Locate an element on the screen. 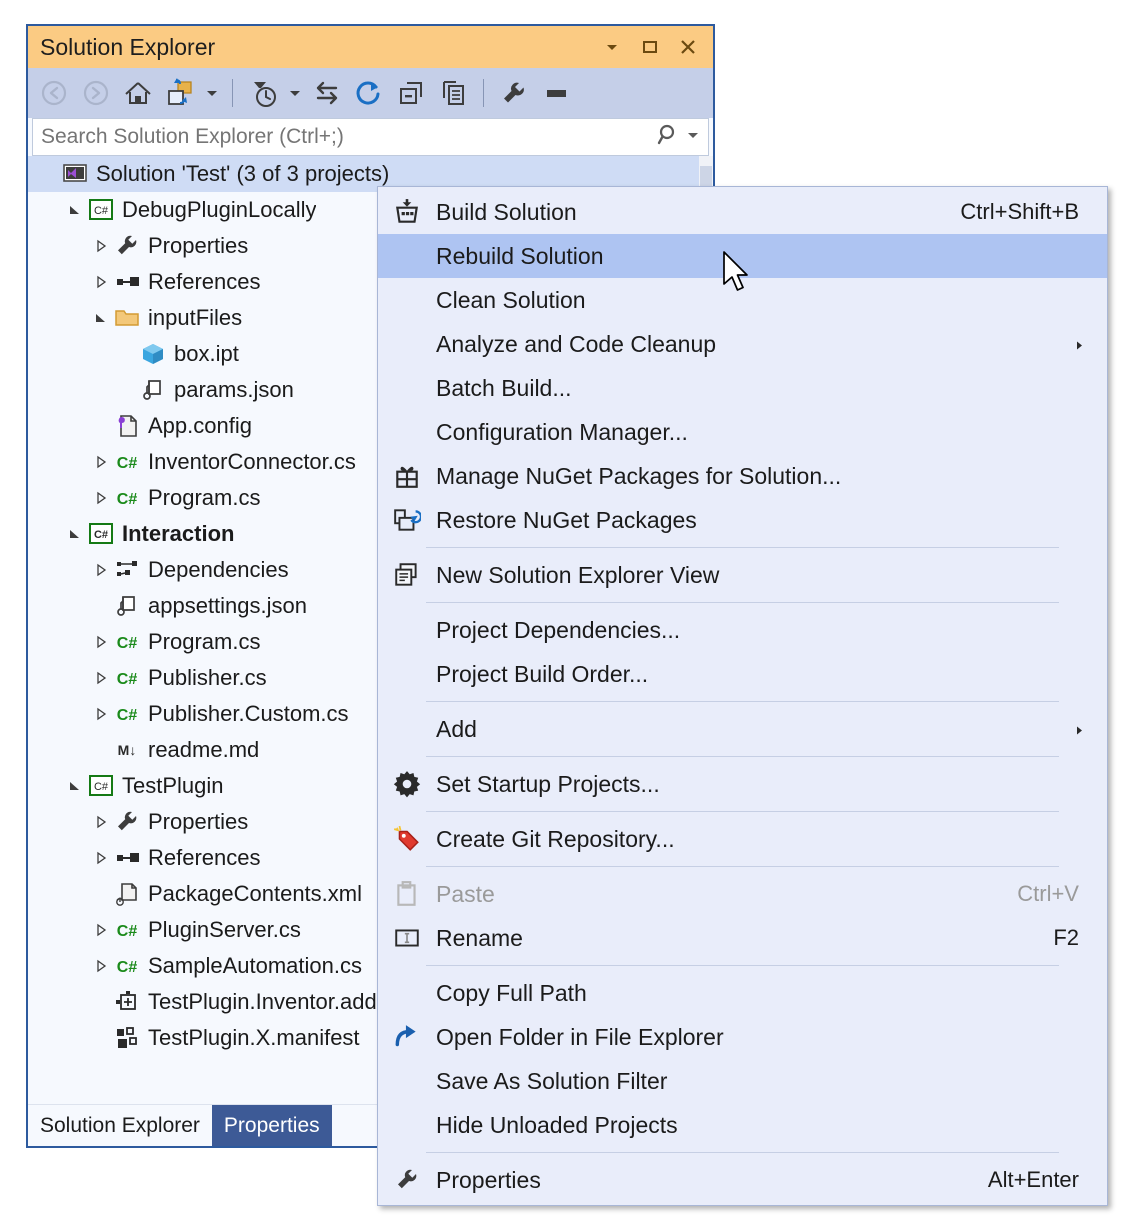  tree-item-label: box.ipt is located at coordinates (206, 353).